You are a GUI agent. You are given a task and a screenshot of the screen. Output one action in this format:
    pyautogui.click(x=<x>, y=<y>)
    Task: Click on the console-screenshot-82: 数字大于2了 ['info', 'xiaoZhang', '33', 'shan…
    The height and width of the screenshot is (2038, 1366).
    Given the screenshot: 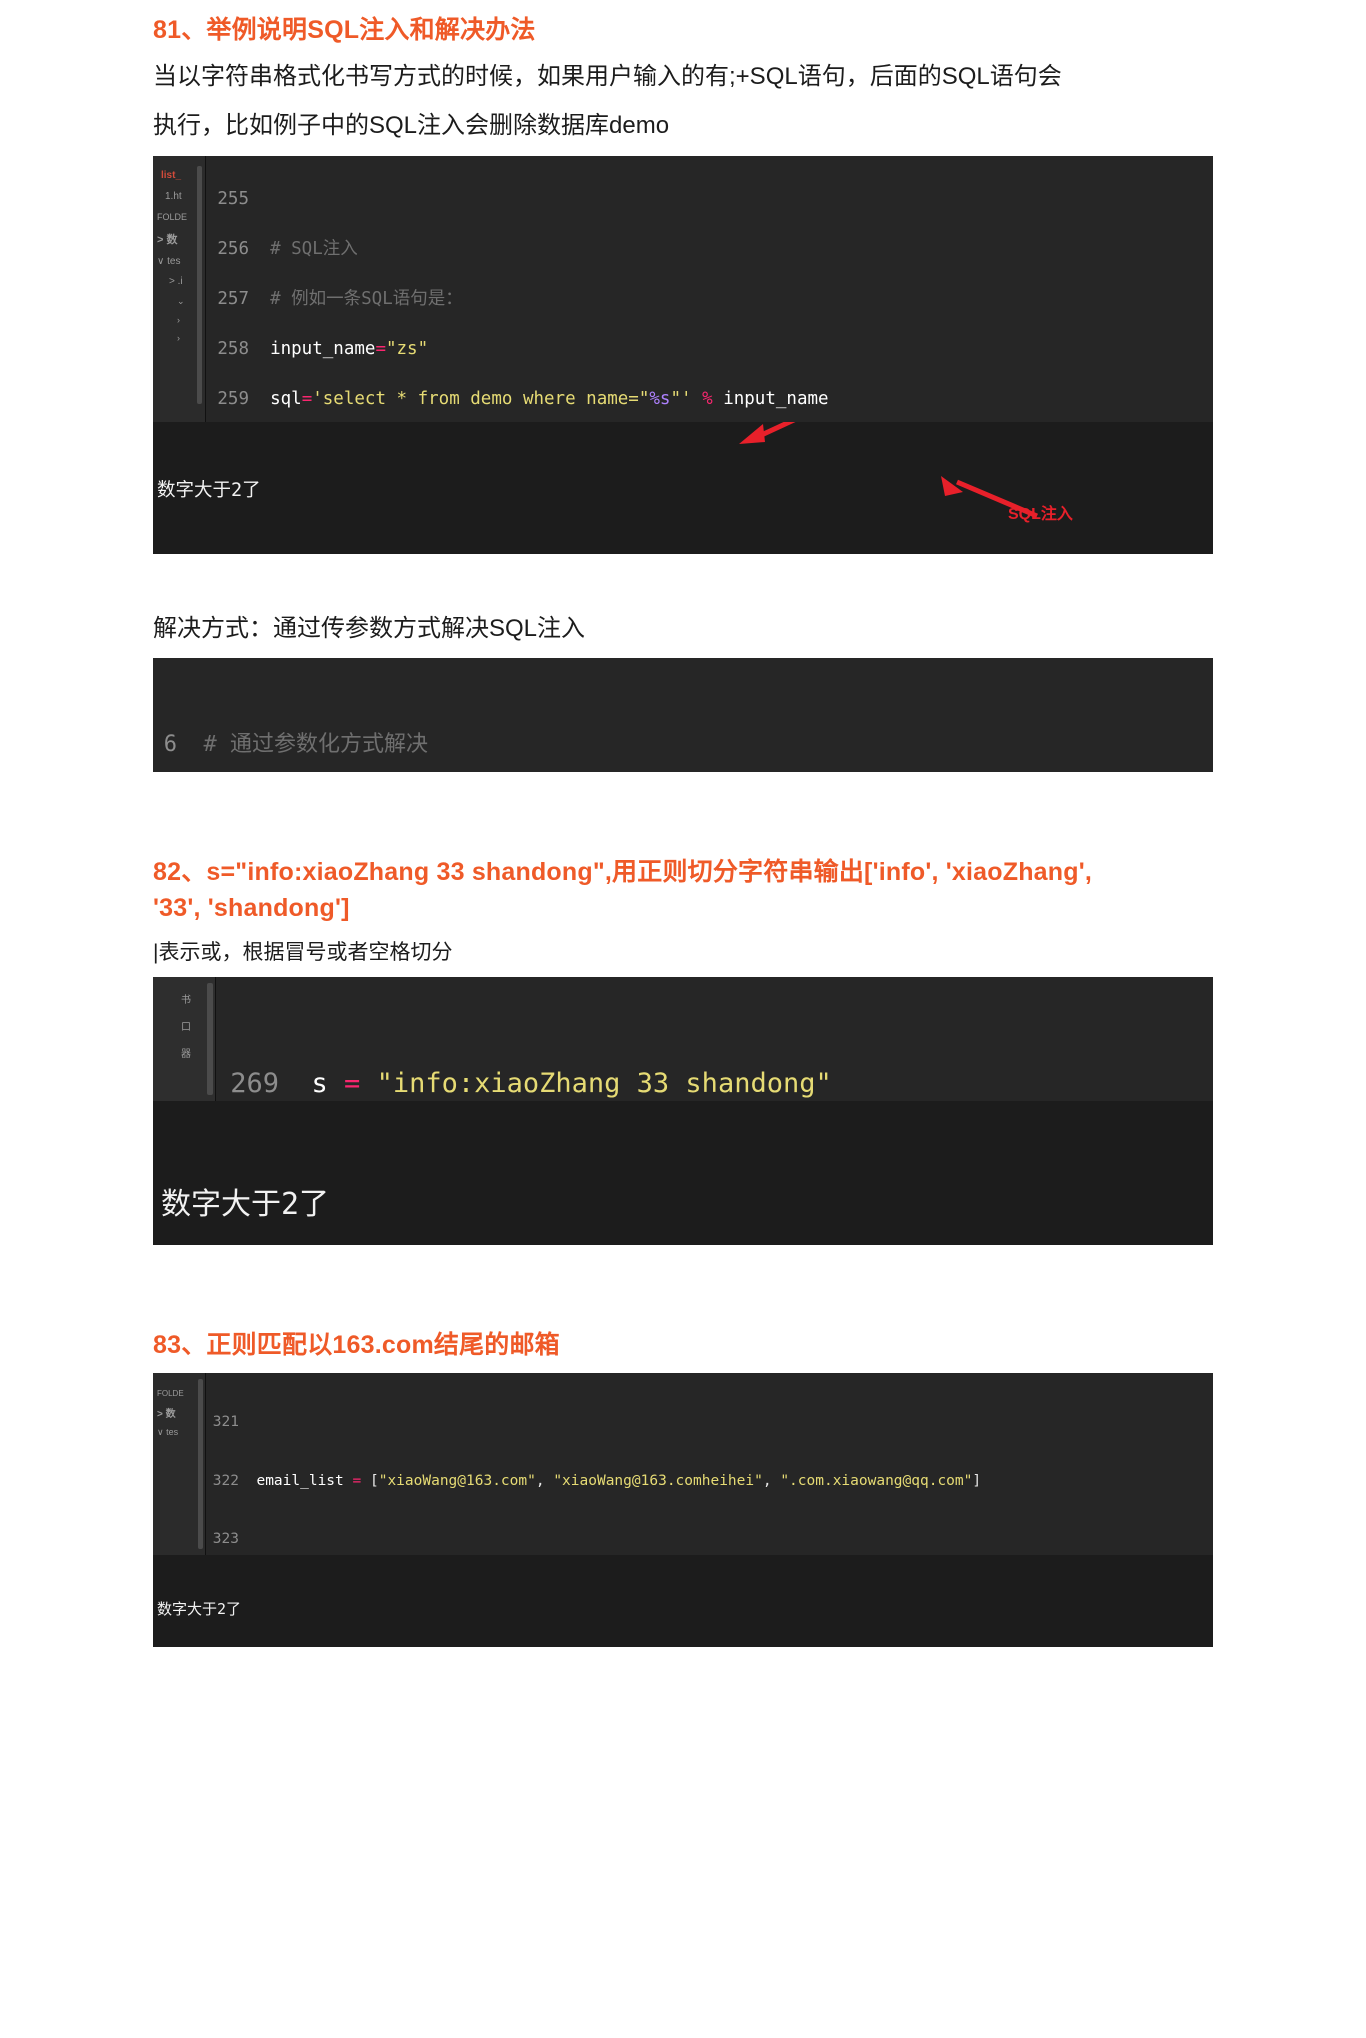 What is the action you would take?
    pyautogui.click(x=683, y=1173)
    